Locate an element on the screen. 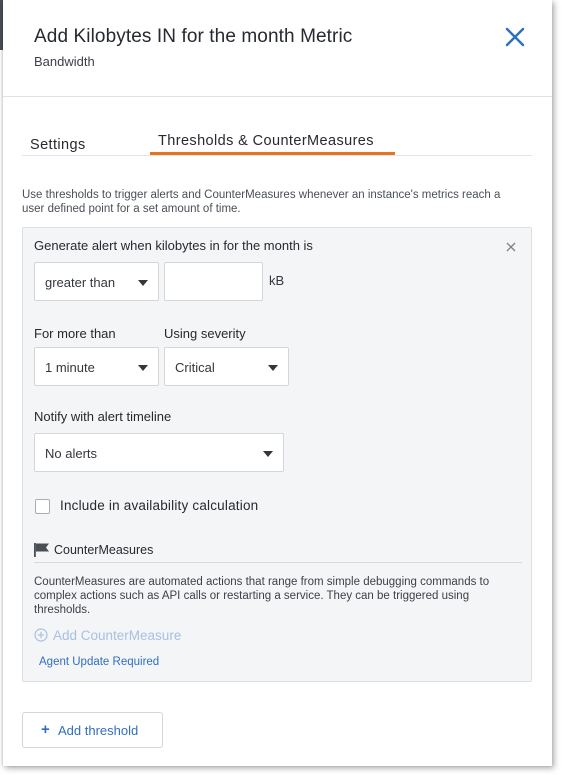 The height and width of the screenshot is (775, 562). flag-icon is located at coordinates (42, 550).